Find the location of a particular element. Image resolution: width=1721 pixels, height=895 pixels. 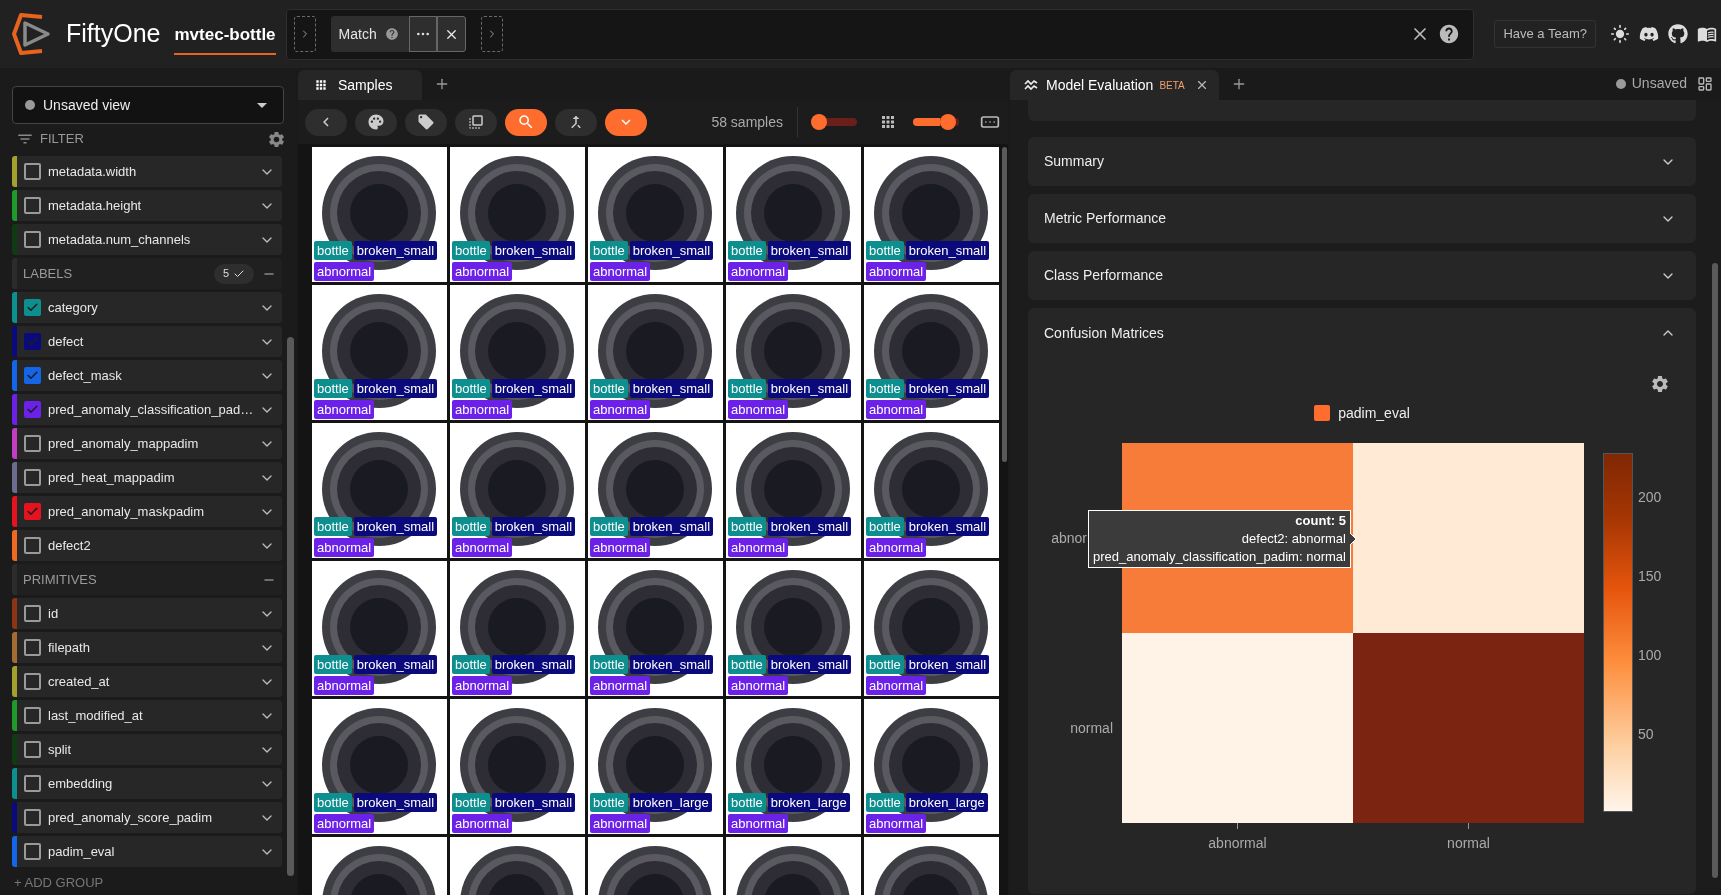

field-label: category is located at coordinates (73, 307).